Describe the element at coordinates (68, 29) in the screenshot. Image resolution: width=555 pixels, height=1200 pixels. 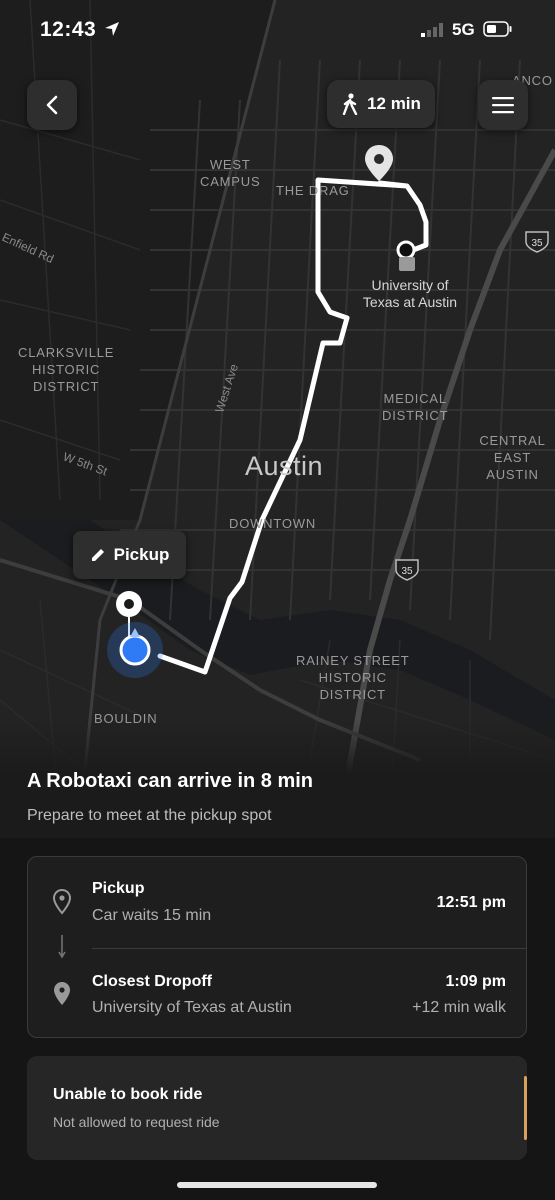
I see `status-time: 12:43` at that location.